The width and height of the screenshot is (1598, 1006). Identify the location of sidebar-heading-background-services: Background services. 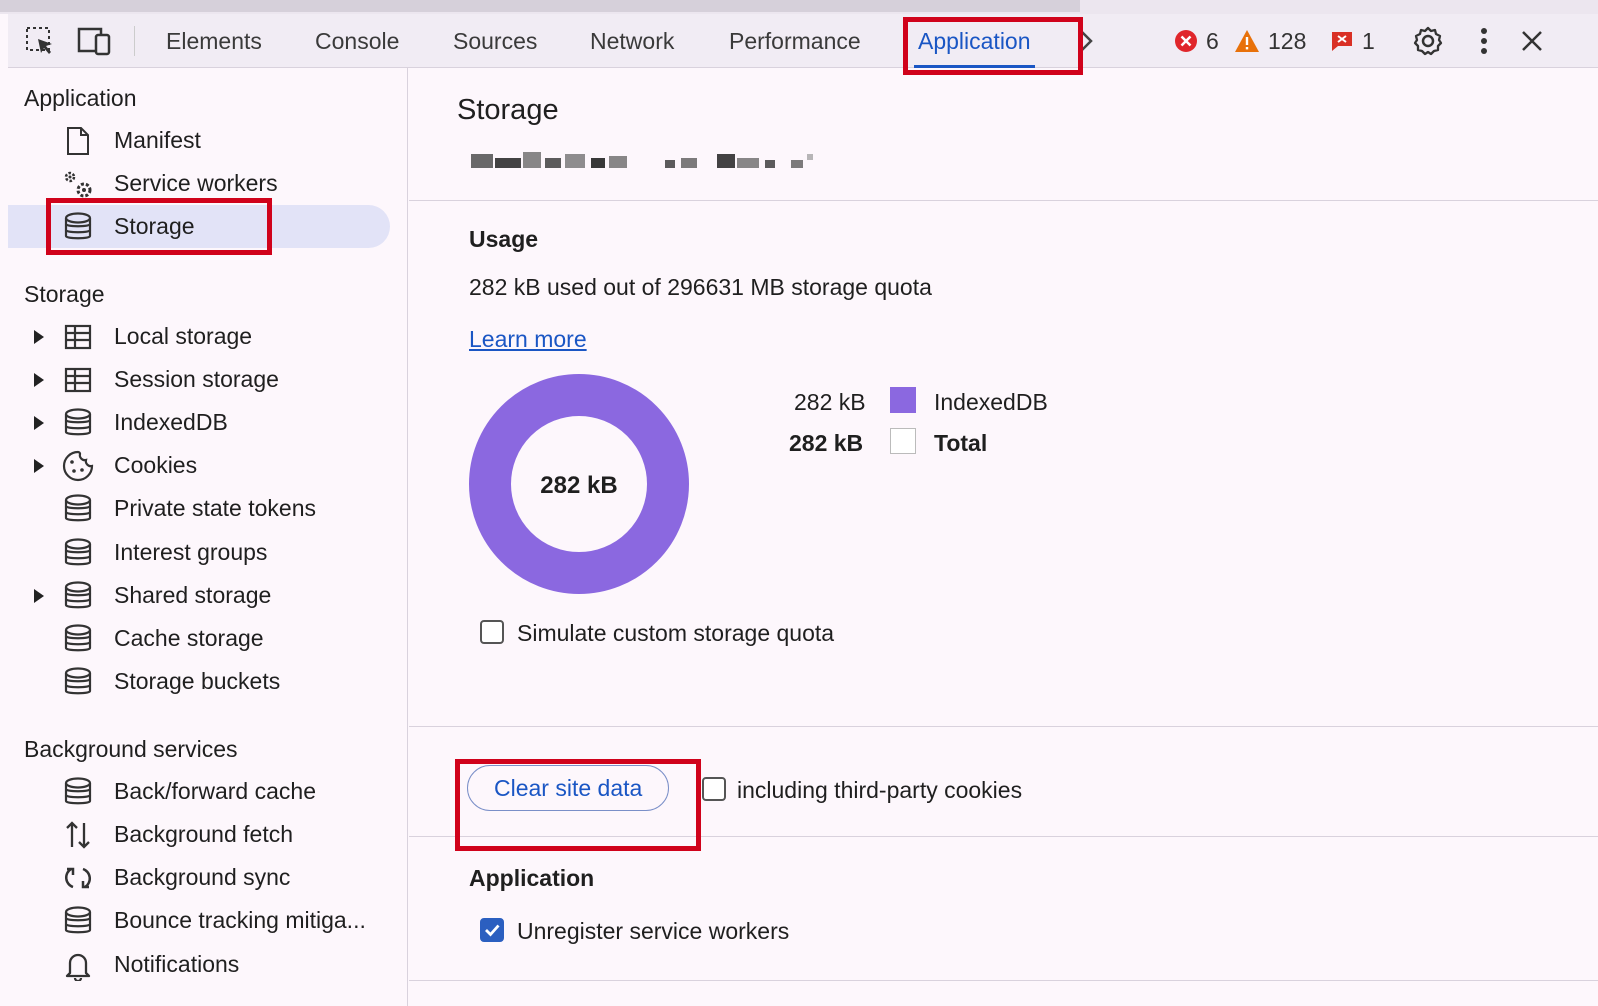
(131, 749).